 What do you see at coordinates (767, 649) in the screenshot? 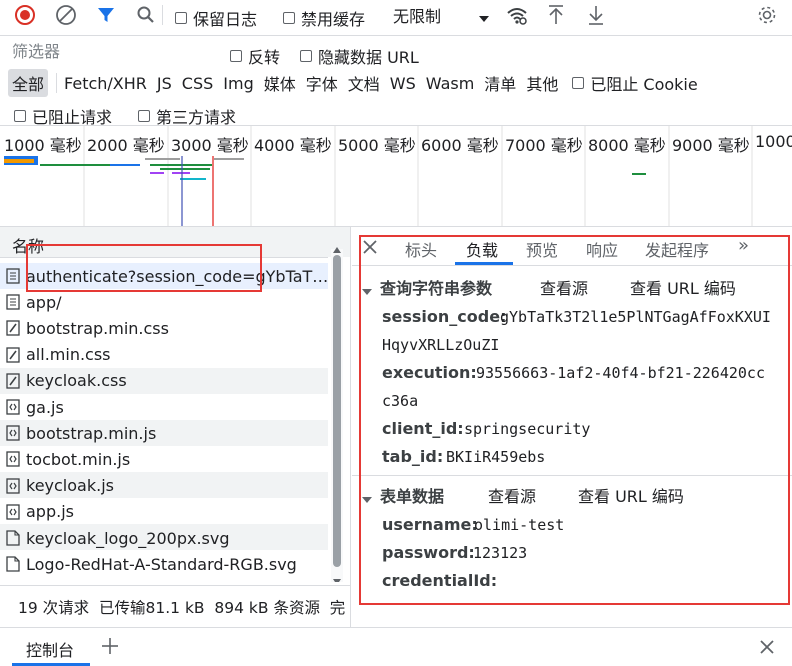
I see `close-drawer-icon` at bounding box center [767, 649].